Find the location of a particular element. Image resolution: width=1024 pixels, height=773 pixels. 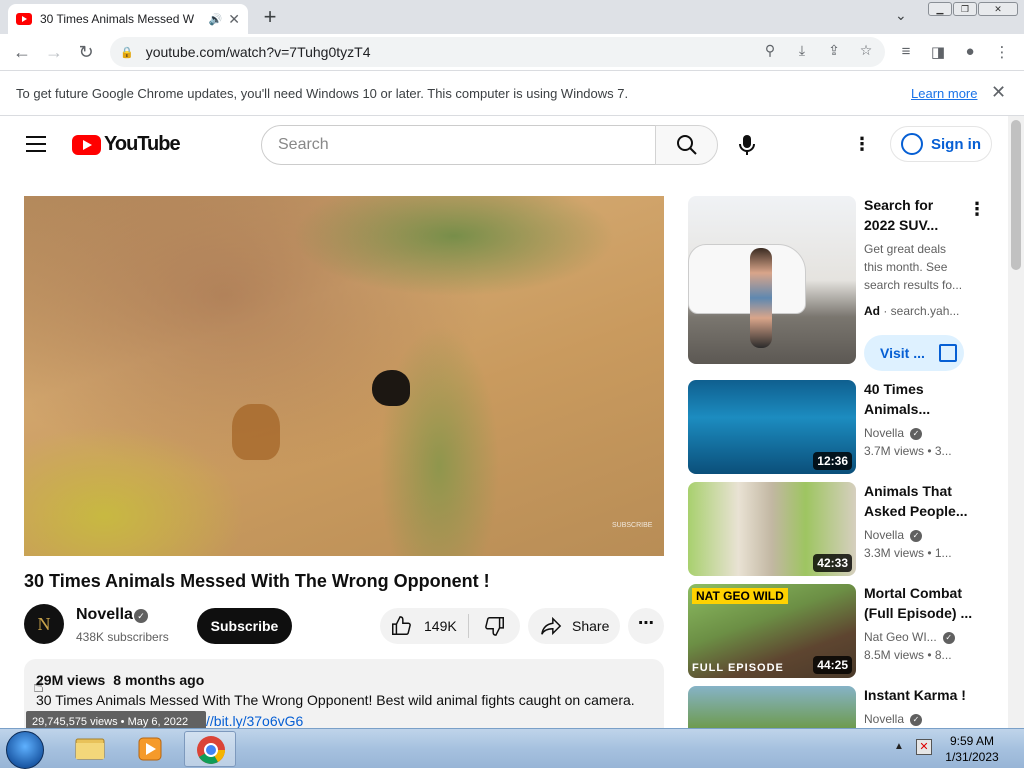

duration-badge: 12:36 is located at coordinates (832, 461).